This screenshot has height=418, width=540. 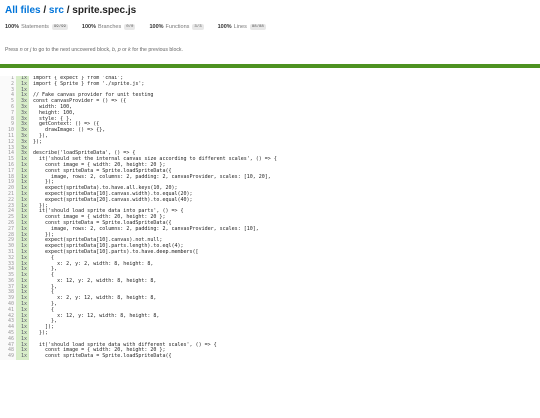 What do you see at coordinates (198, 26) in the screenshot?
I see `functions-fraction: 3/3` at bounding box center [198, 26].